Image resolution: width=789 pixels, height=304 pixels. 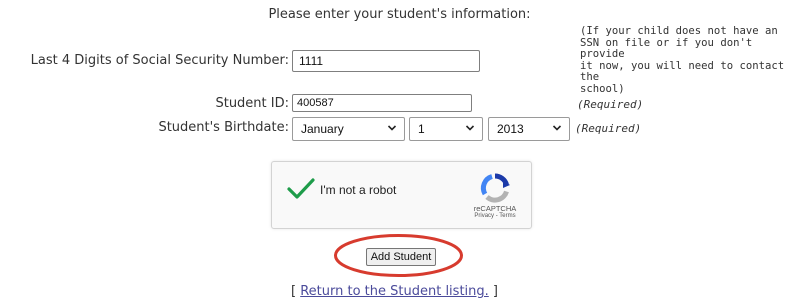 What do you see at coordinates (602, 88) in the screenshot?
I see `ssn-note-line: school)` at bounding box center [602, 88].